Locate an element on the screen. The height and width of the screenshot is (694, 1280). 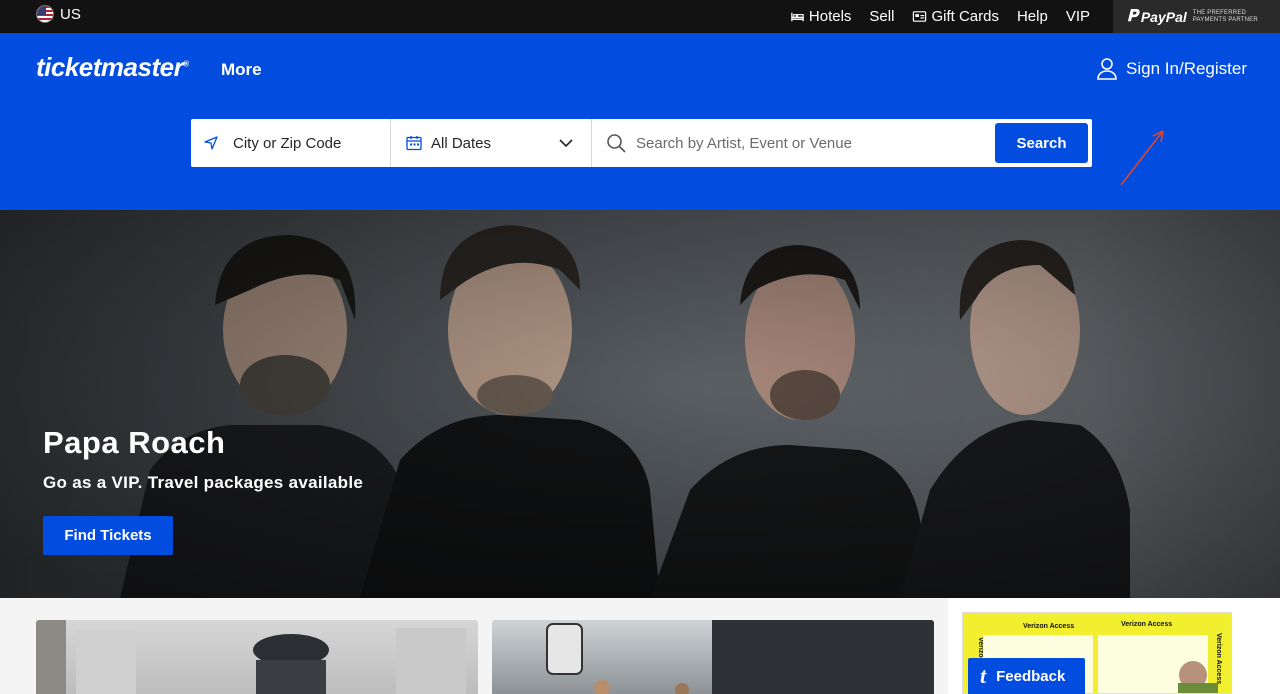
feedback-icon: t is located at coordinates (983, 675).